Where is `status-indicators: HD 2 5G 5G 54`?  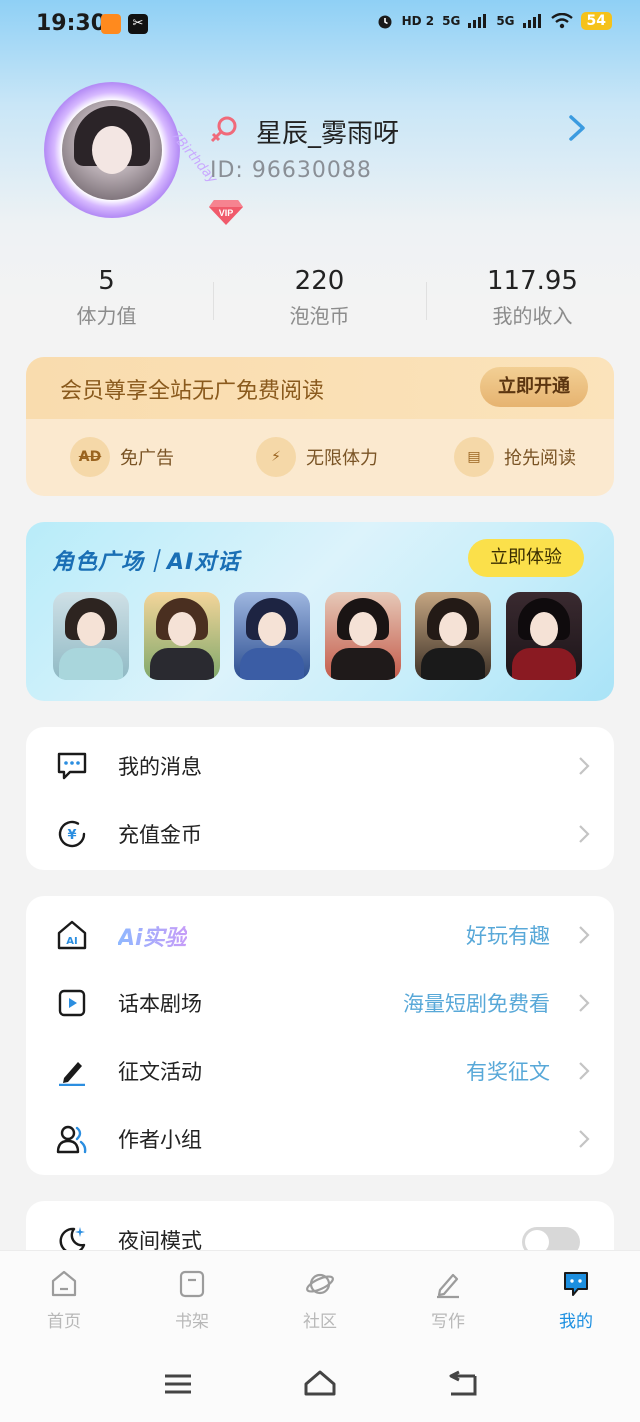
status-indicators: HD 2 5G 5G 54 is located at coordinates (494, 21).